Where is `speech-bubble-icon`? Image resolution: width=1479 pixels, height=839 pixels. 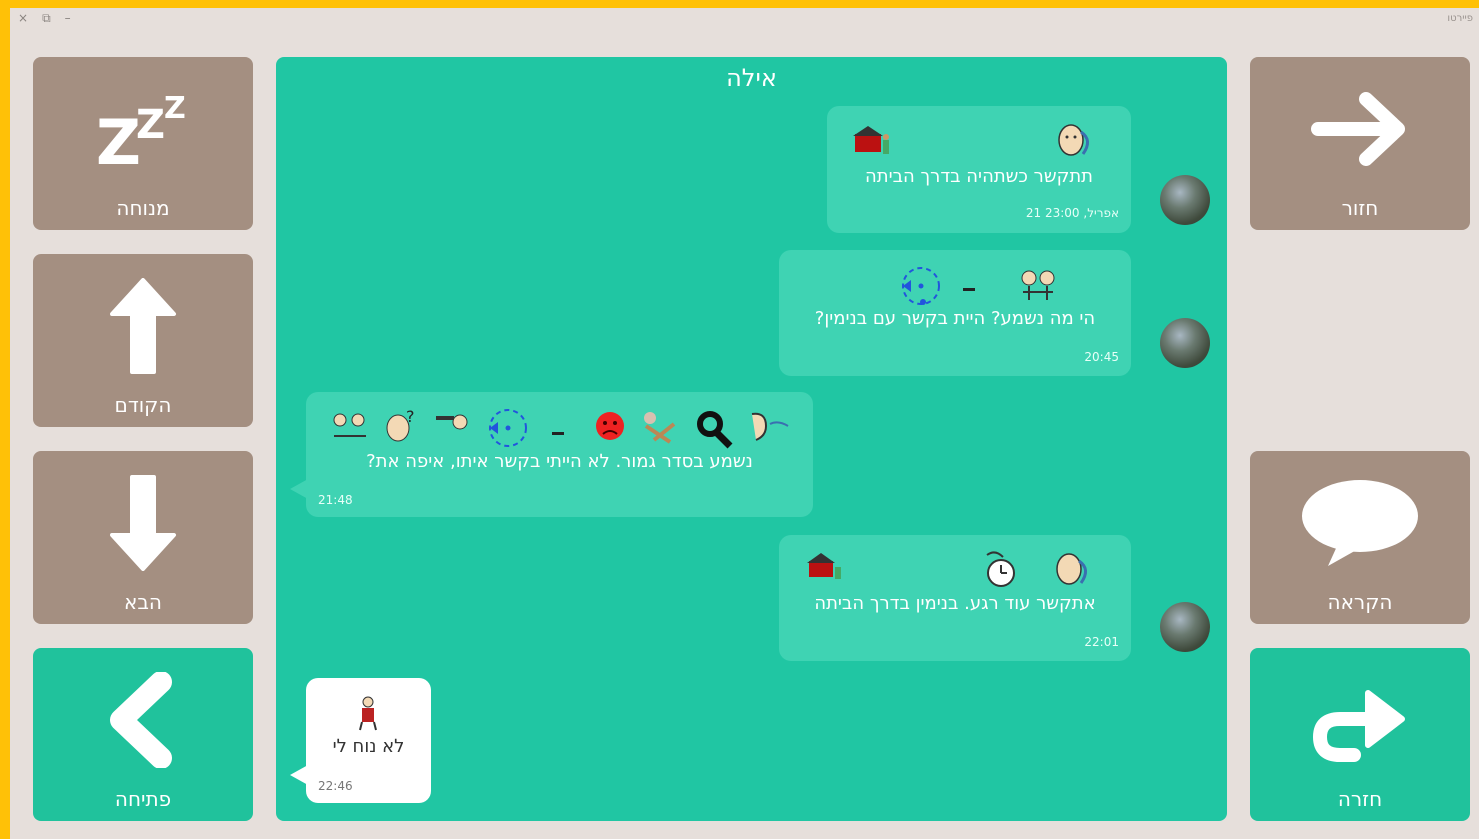 speech-bubble-icon is located at coordinates (1360, 523).